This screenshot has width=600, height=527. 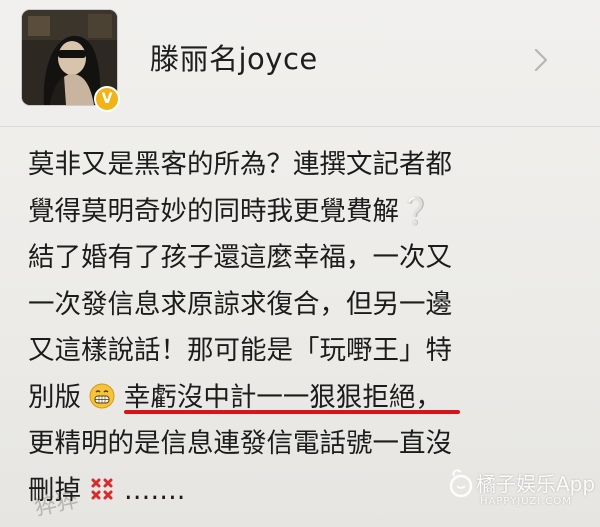 What do you see at coordinates (102, 395) in the screenshot?
I see `grinning-emoji-icon` at bounding box center [102, 395].